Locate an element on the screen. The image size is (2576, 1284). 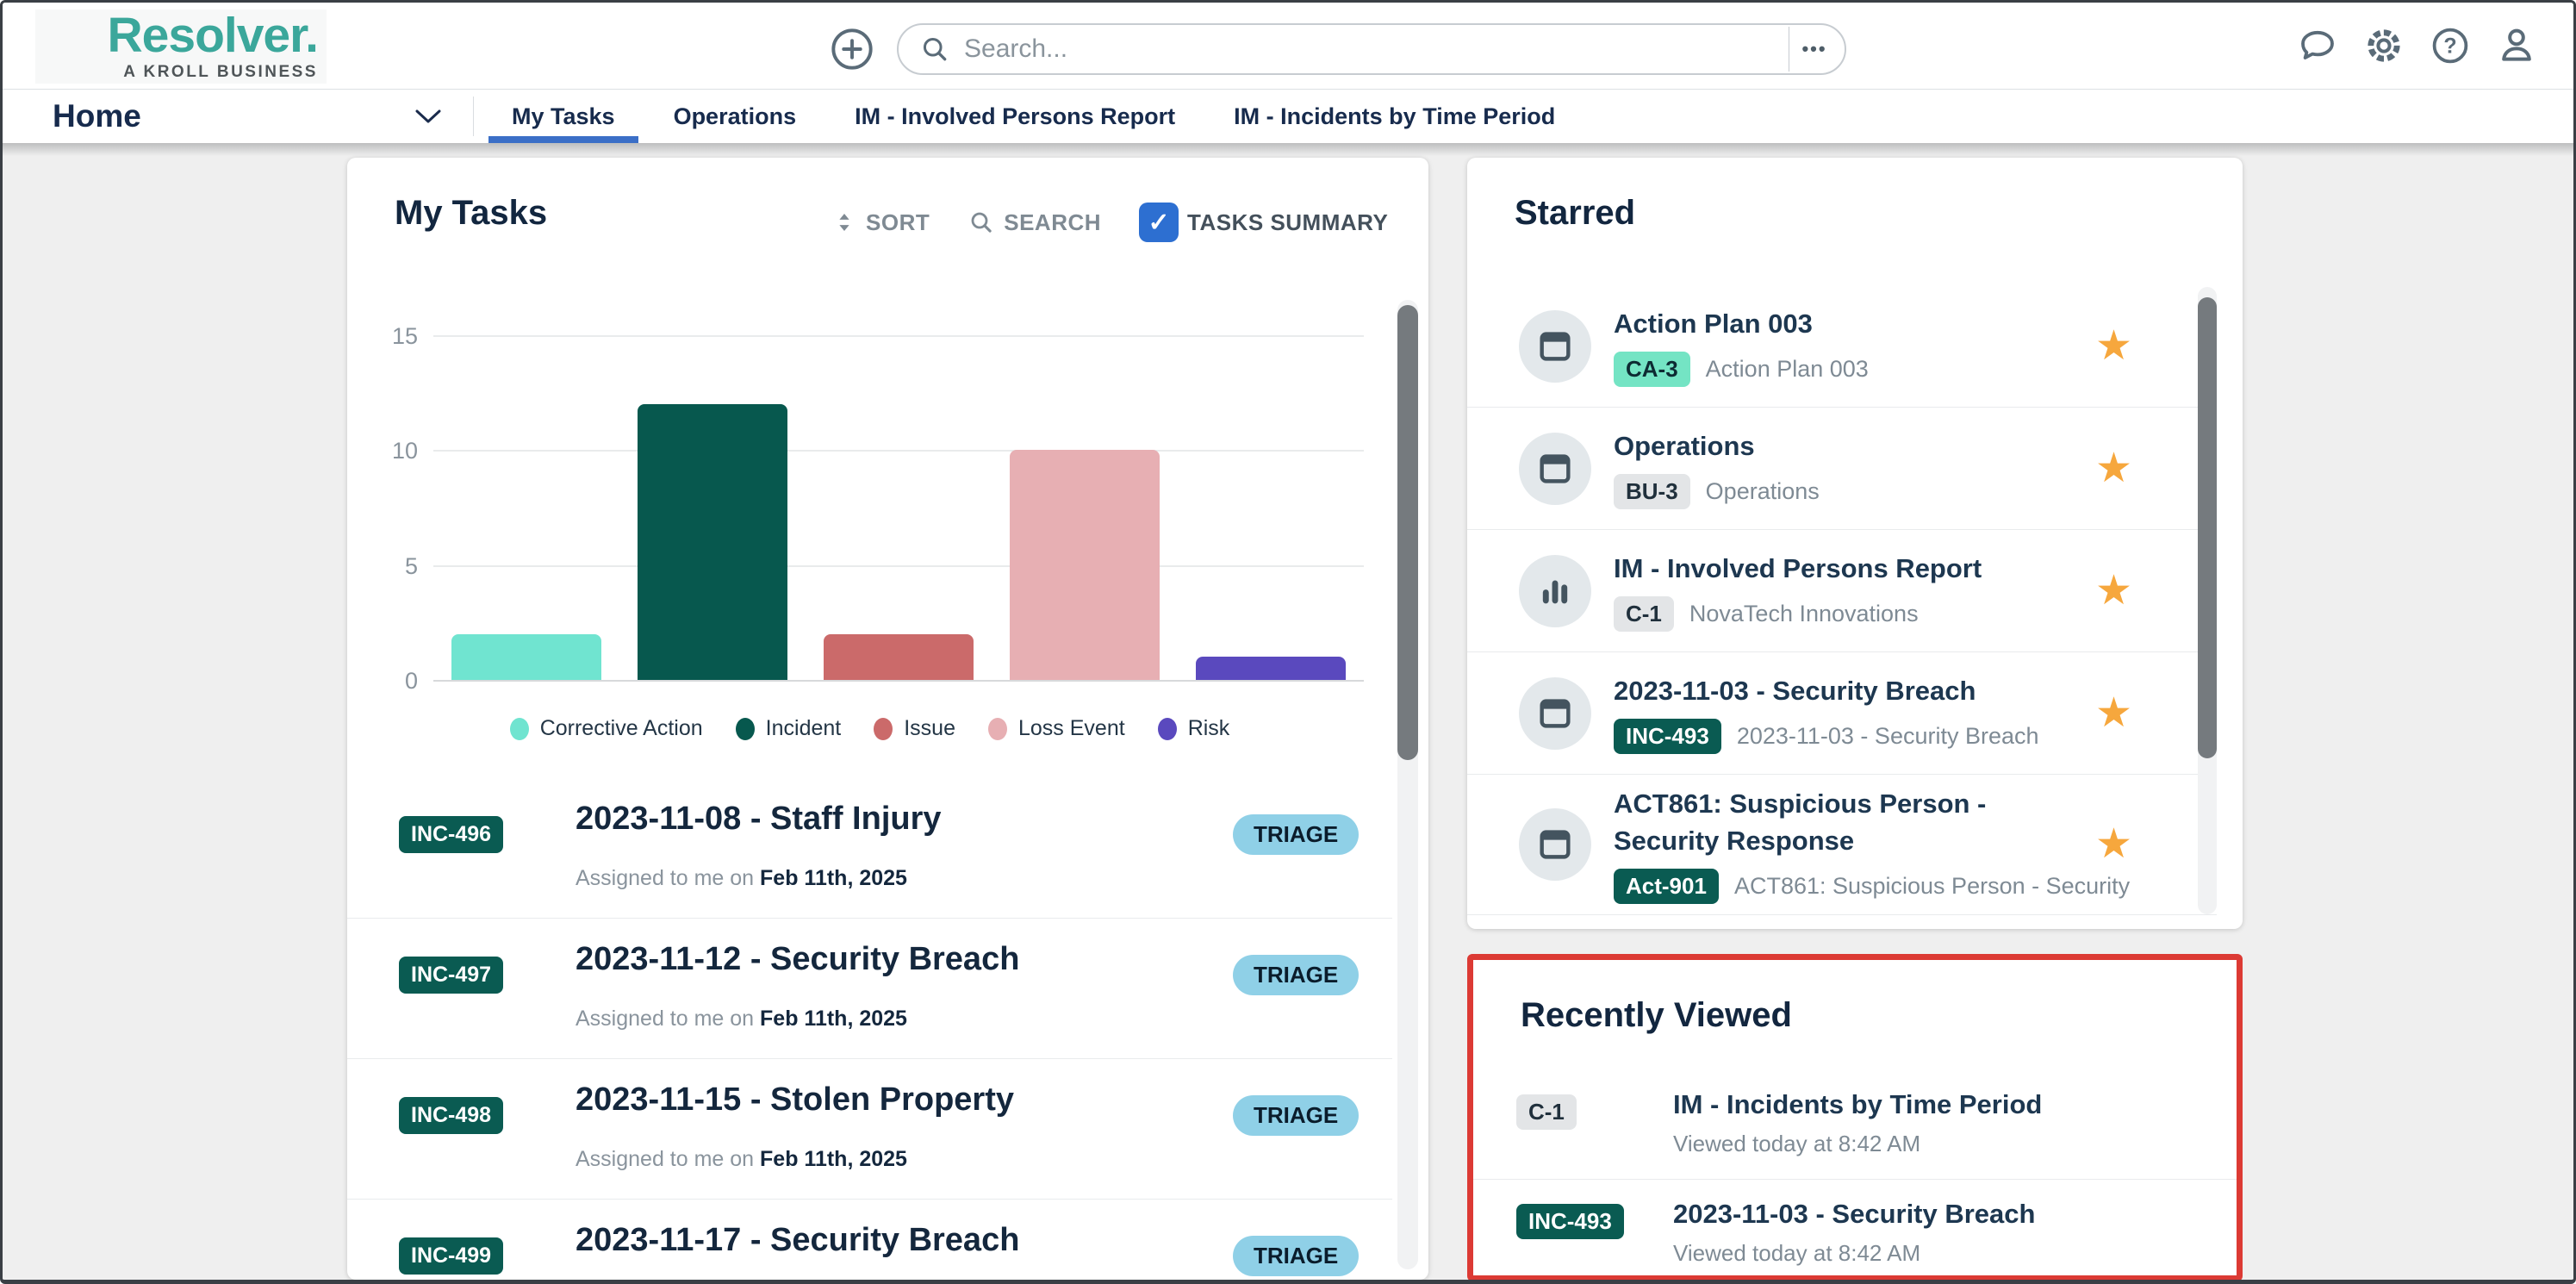
home-menu: Home is located at coordinates (97, 116).